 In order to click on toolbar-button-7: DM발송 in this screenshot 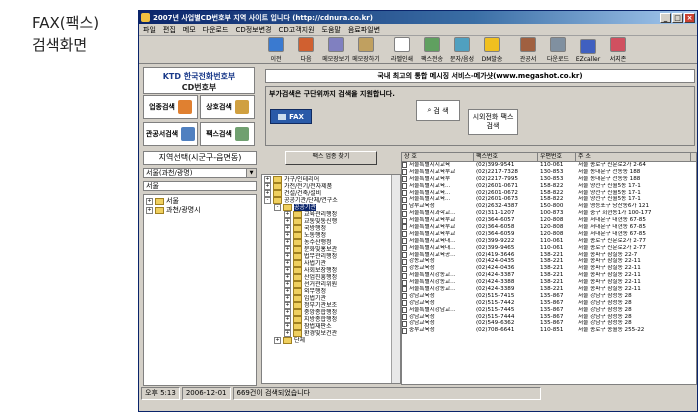, I will do `click(492, 49)`.